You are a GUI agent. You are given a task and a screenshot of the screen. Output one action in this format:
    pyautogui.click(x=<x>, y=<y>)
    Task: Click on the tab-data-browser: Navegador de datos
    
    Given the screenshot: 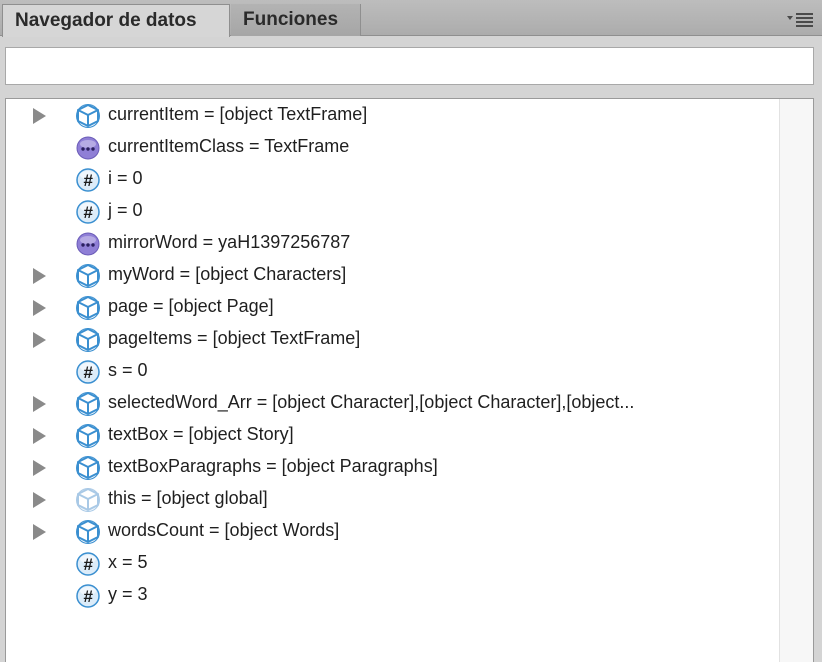 What is the action you would take?
    pyautogui.click(x=116, y=20)
    